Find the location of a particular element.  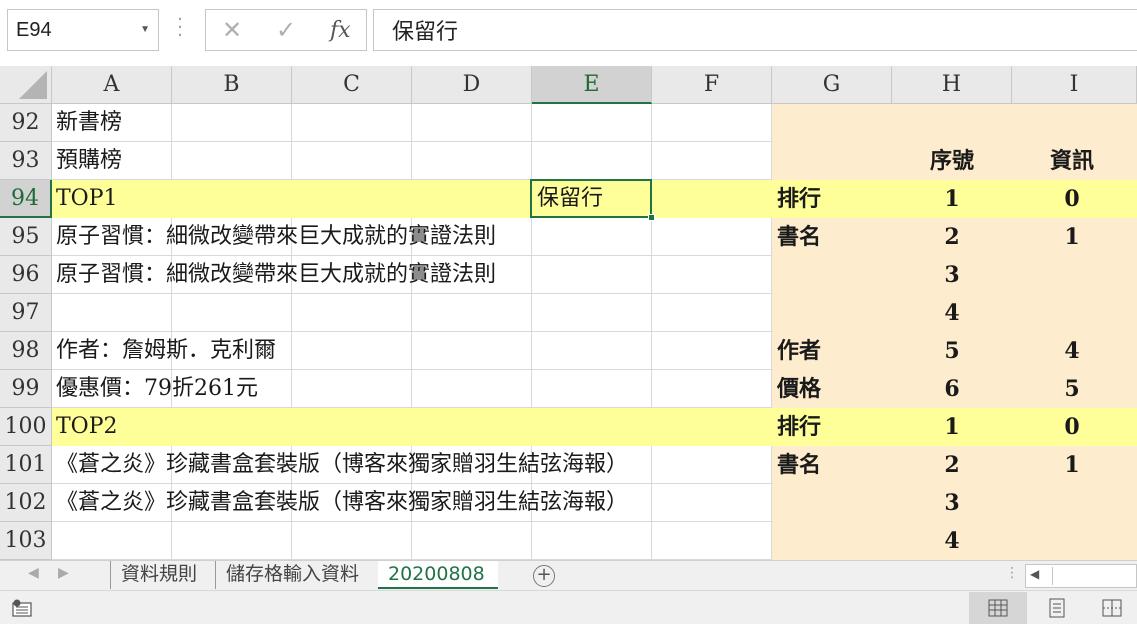

cell-f97 is located at coordinates (712, 313).